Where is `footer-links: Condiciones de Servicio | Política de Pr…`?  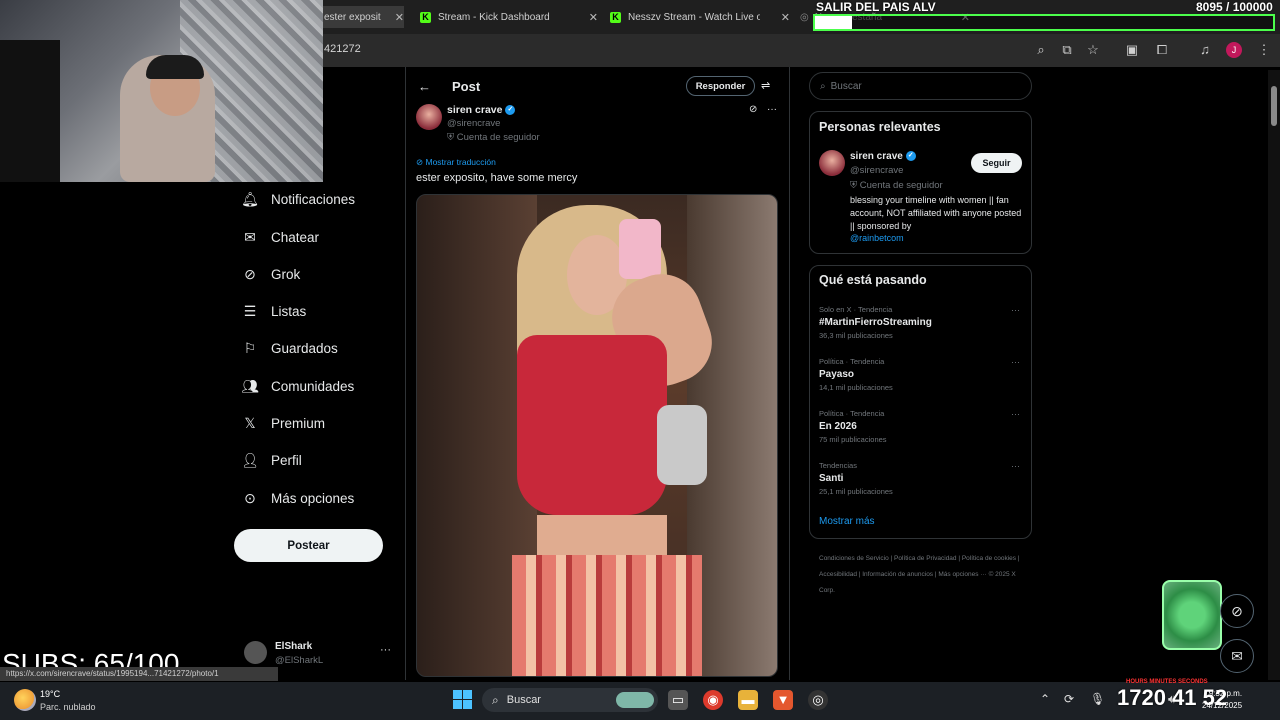 footer-links: Condiciones de Servicio | Política de Pr… is located at coordinates (924, 575).